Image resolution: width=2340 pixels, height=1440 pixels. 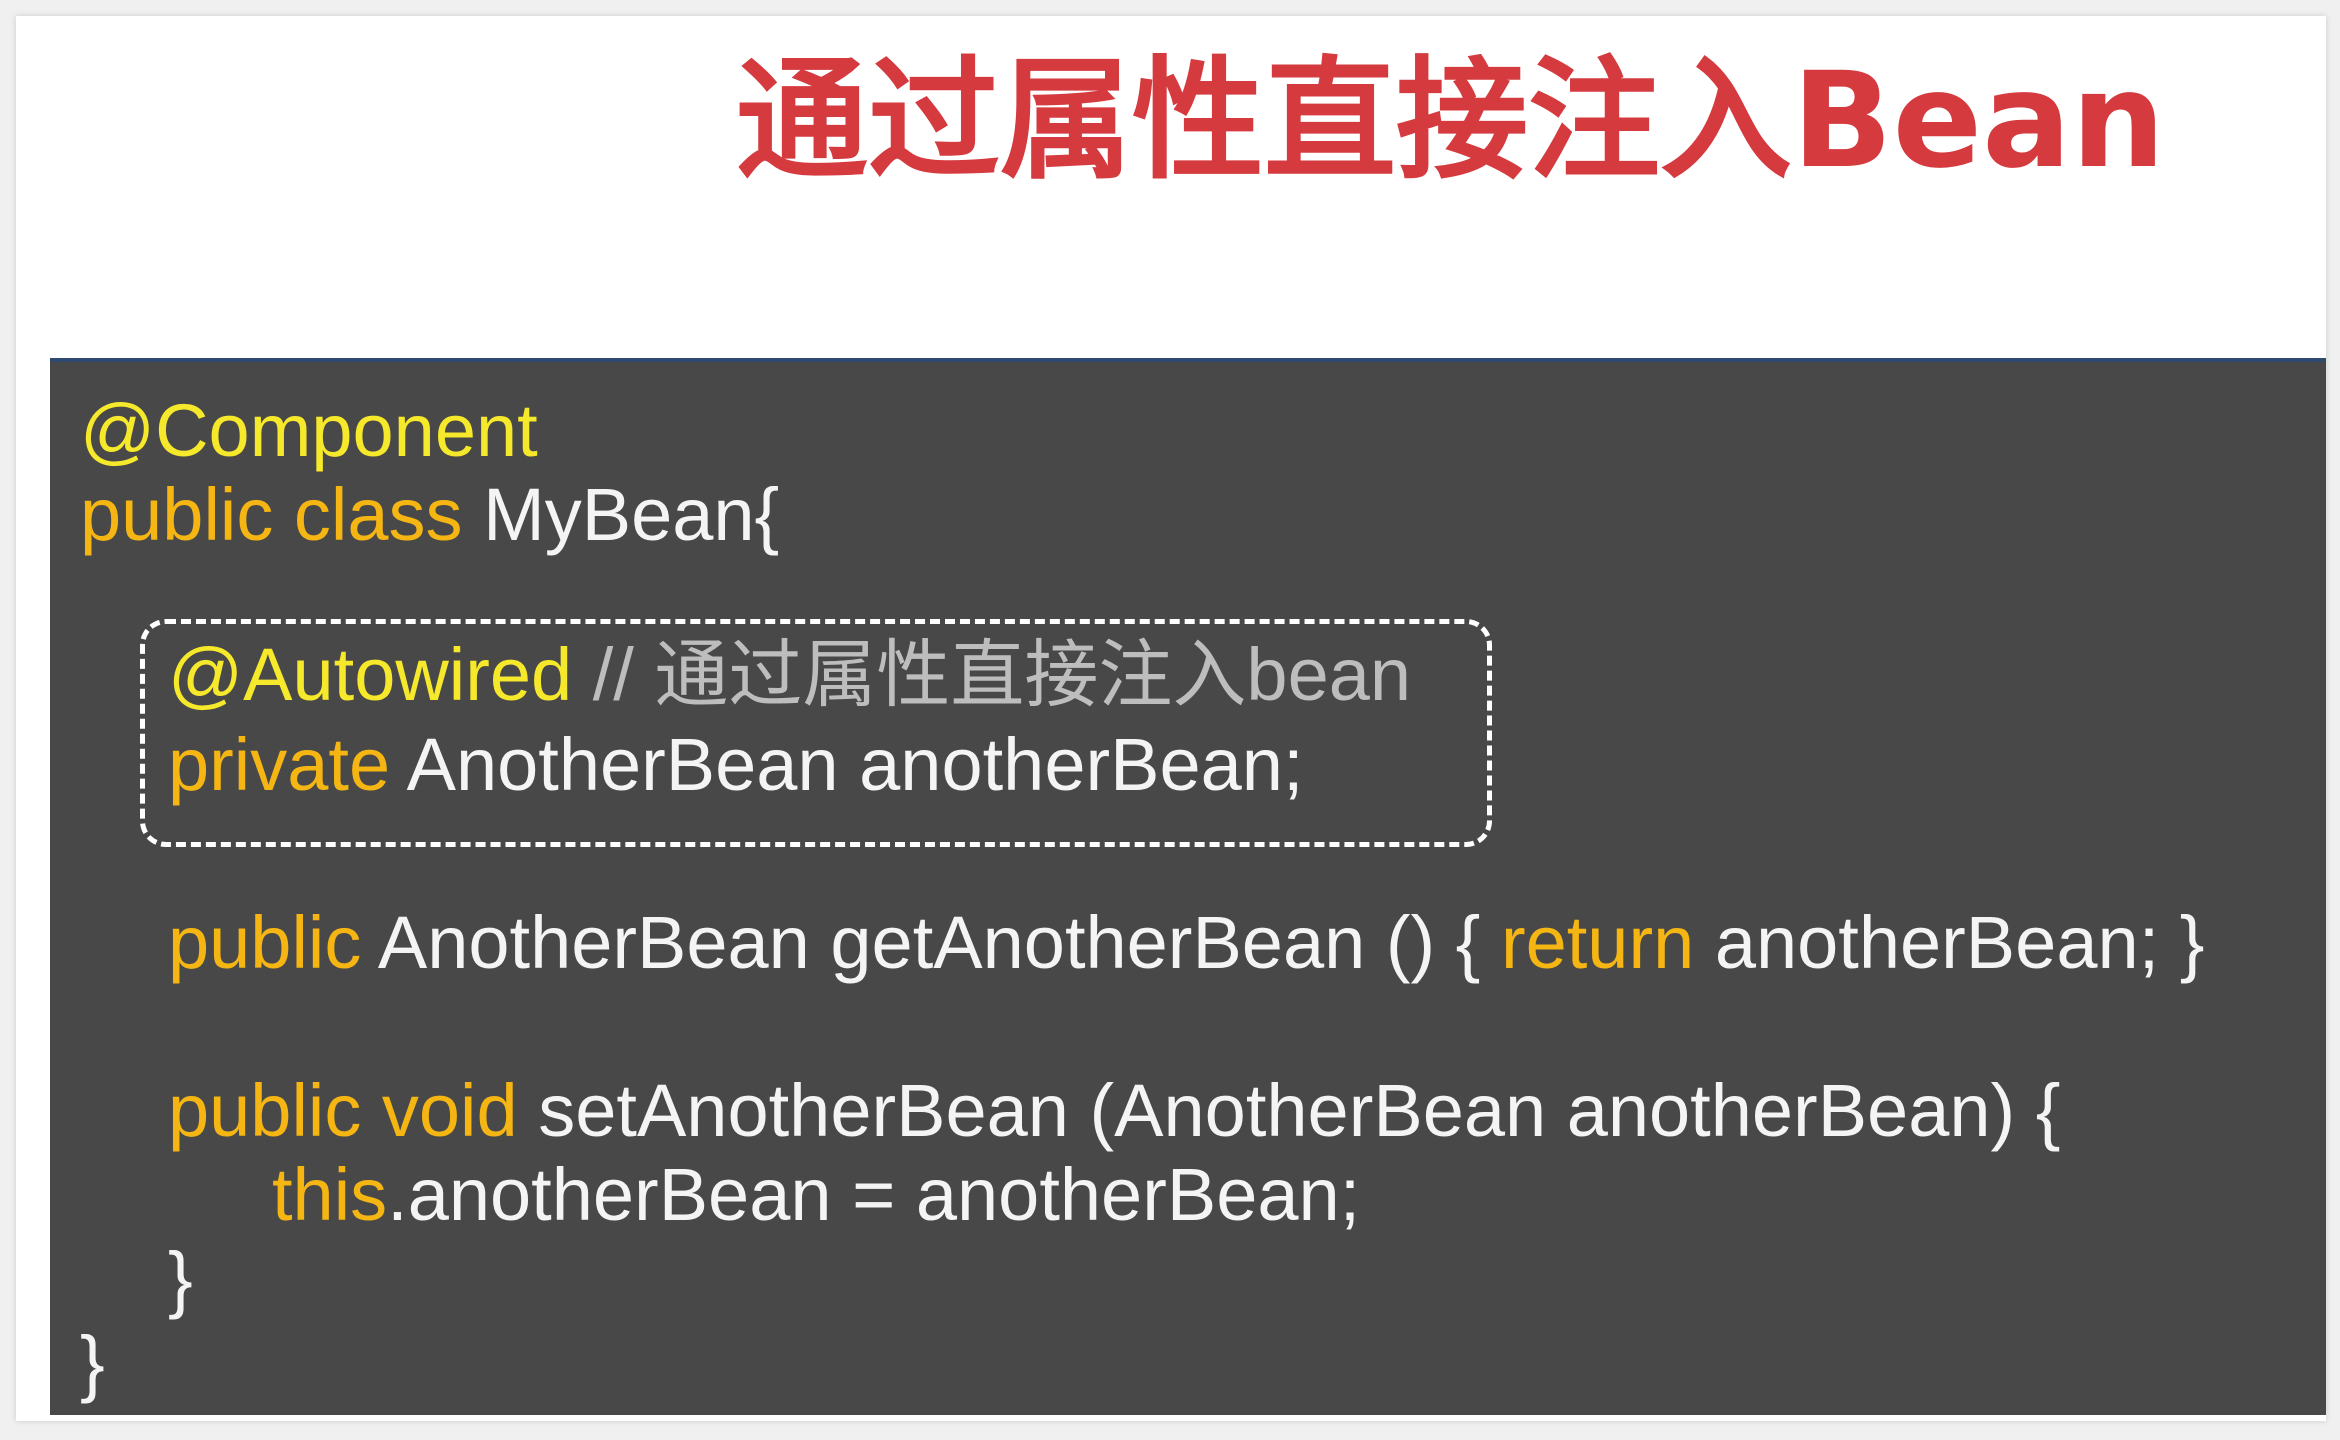 I want to click on autowired-annotation: @Autowired, so click(x=370, y=674).